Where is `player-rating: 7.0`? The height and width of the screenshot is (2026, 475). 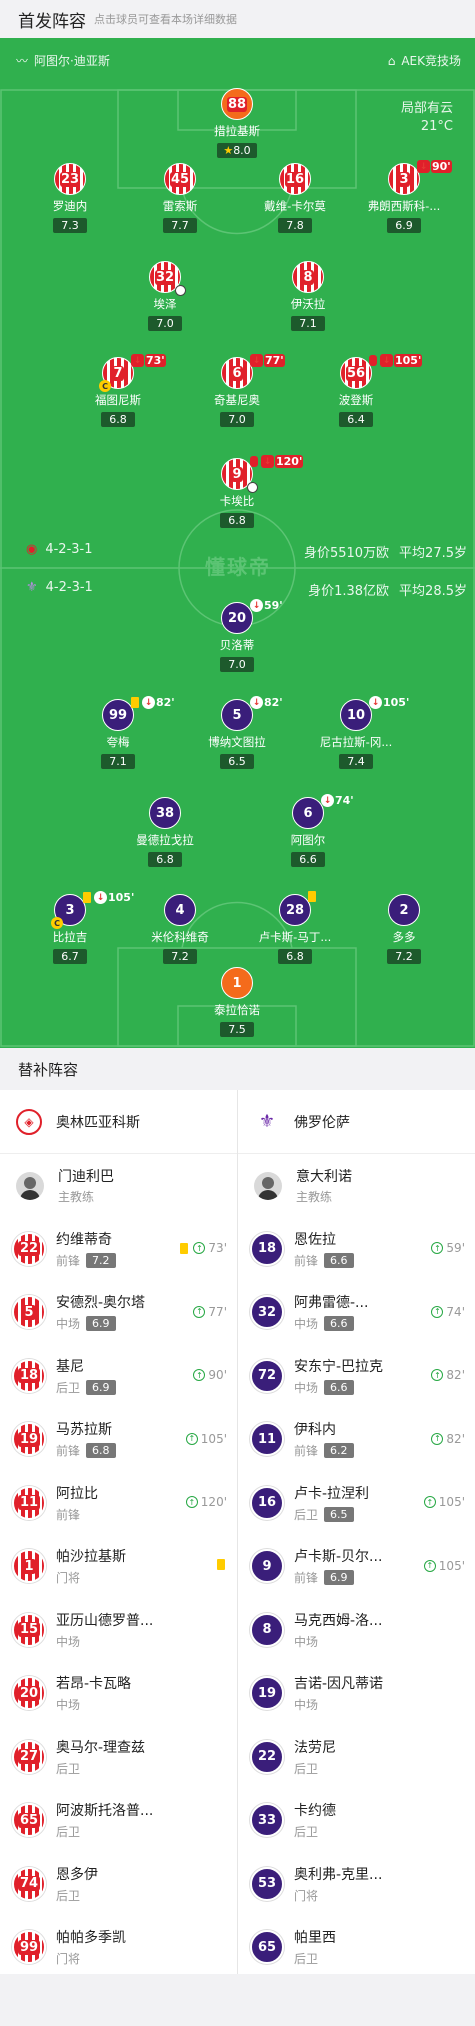 player-rating: 7.0 is located at coordinates (237, 419).